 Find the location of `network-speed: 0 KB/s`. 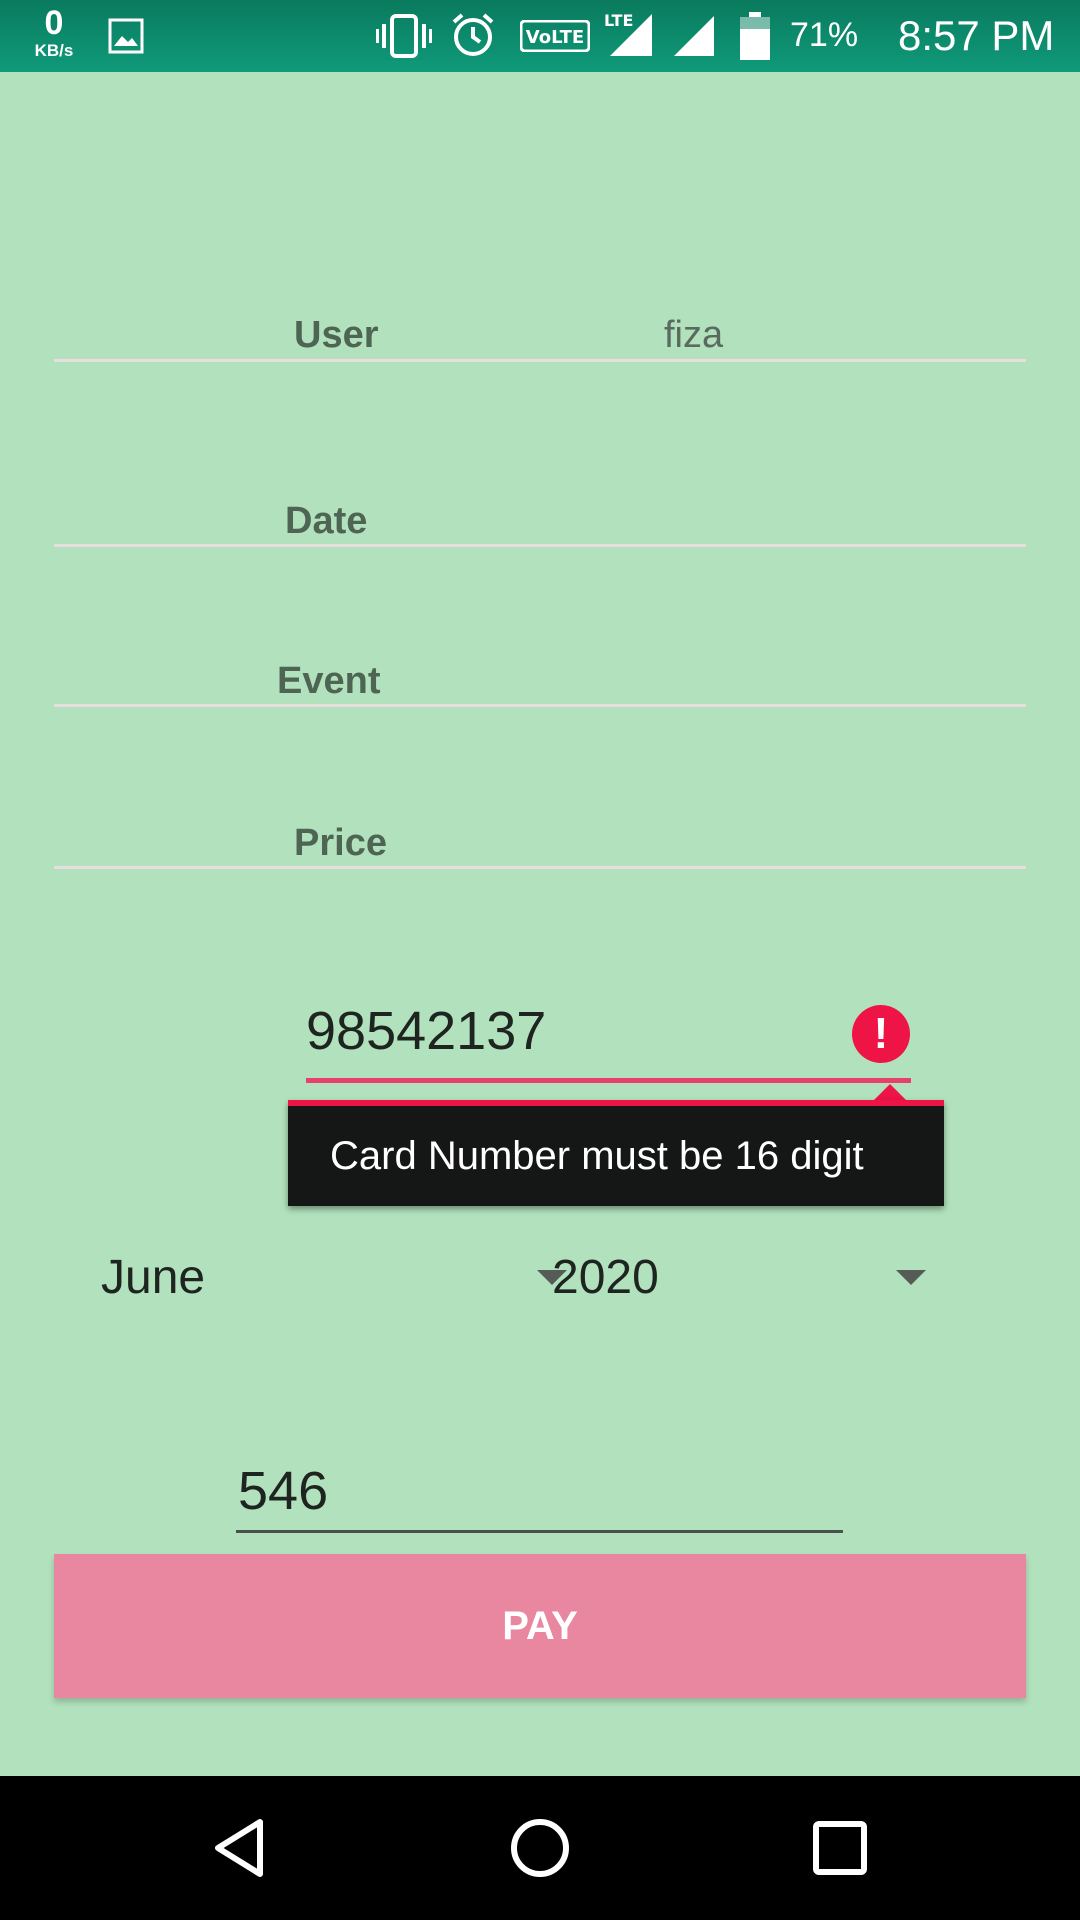

network-speed: 0 KB/s is located at coordinates (54, 32).